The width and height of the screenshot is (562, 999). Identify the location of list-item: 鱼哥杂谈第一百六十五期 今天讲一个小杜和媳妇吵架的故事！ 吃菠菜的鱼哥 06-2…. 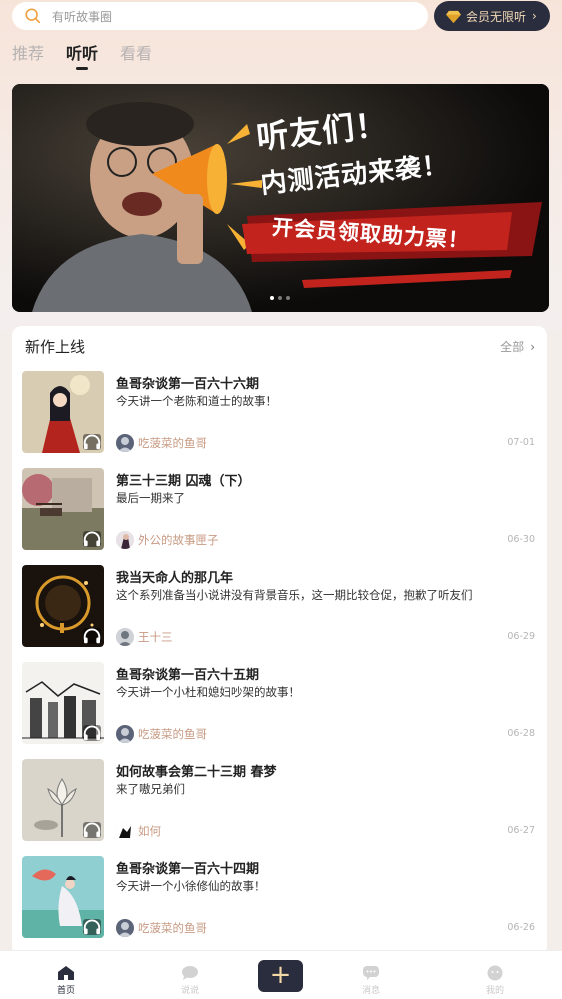
(278, 704).